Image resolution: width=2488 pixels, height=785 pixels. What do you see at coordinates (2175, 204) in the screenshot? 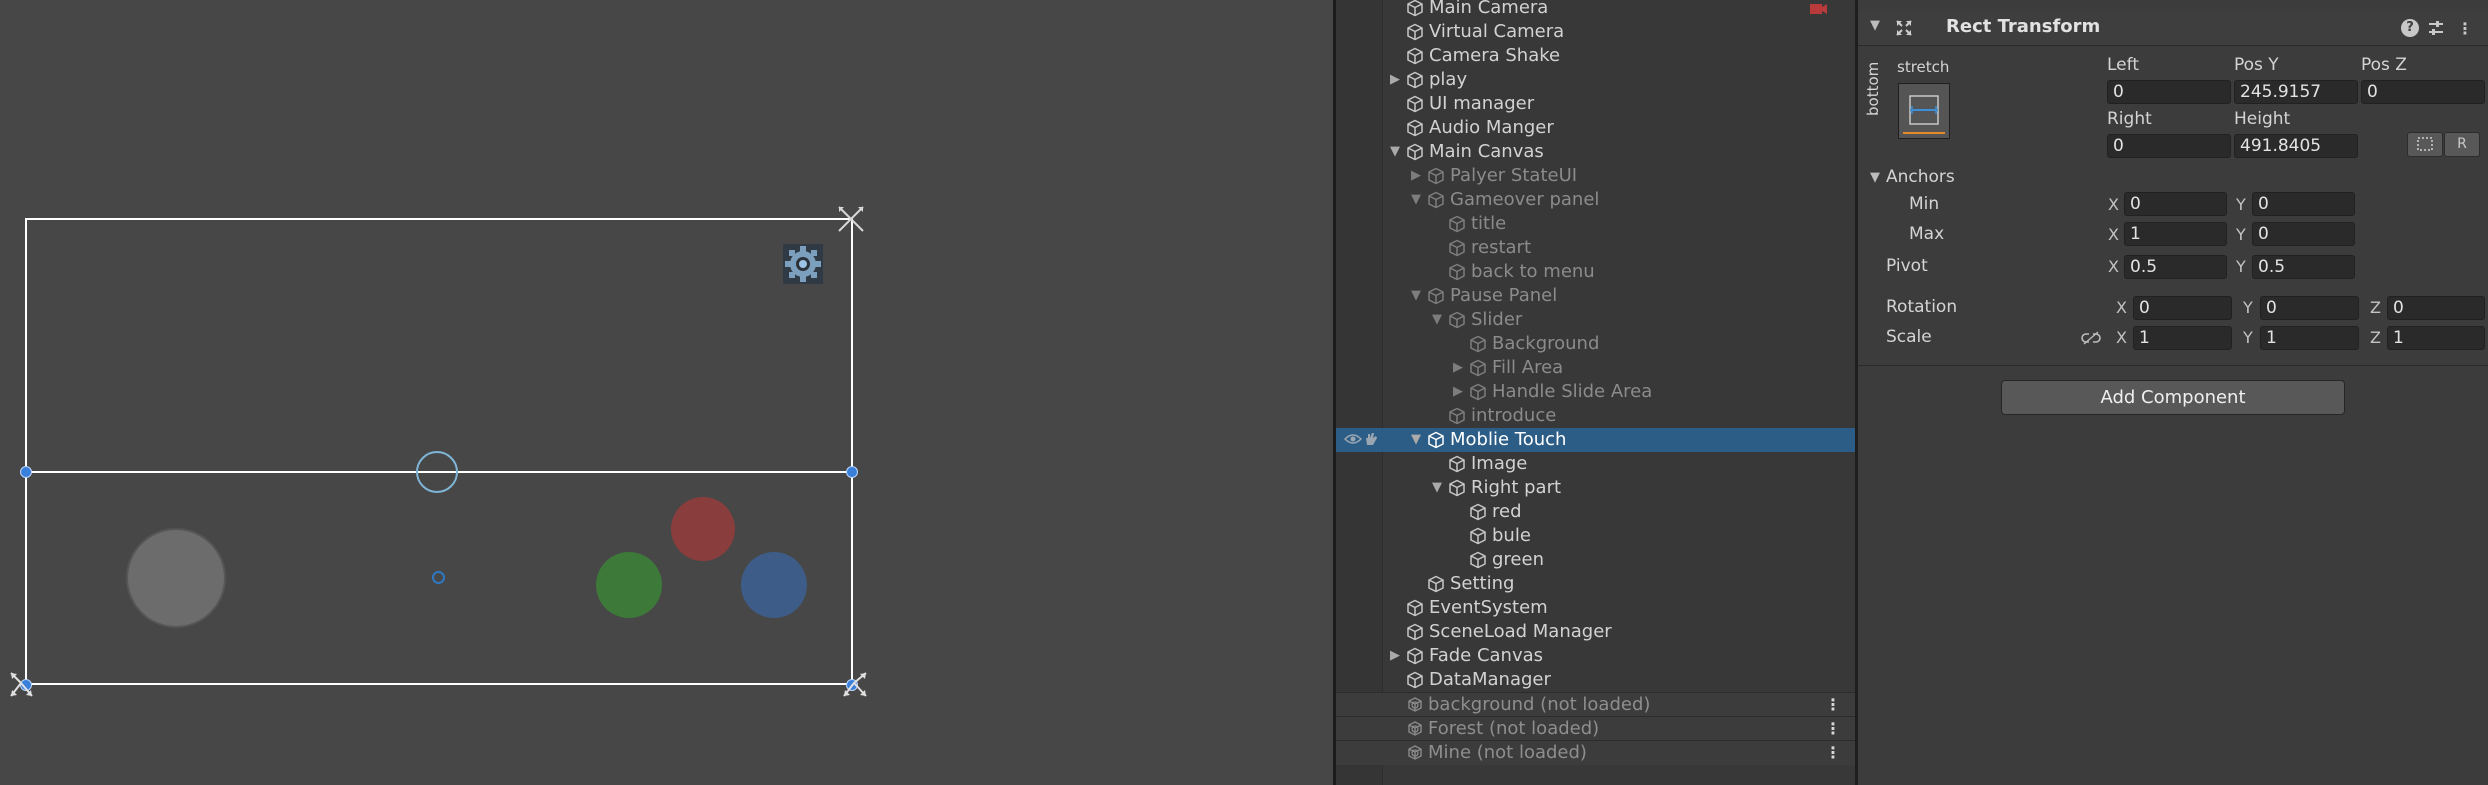
I see `anchor-min-x-field: 0` at bounding box center [2175, 204].